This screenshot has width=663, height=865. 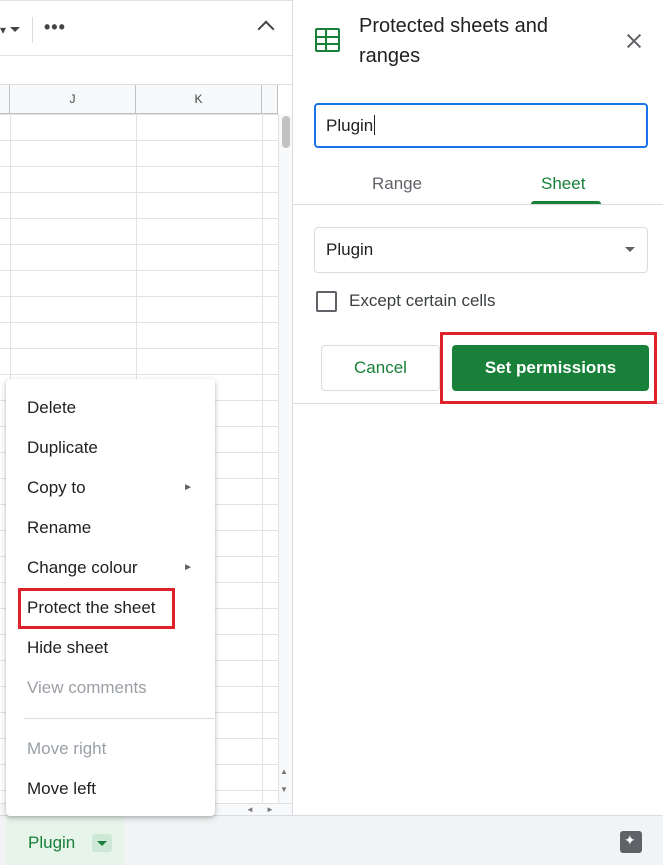 What do you see at coordinates (59, 527) in the screenshot?
I see `menu-item-label: Rename` at bounding box center [59, 527].